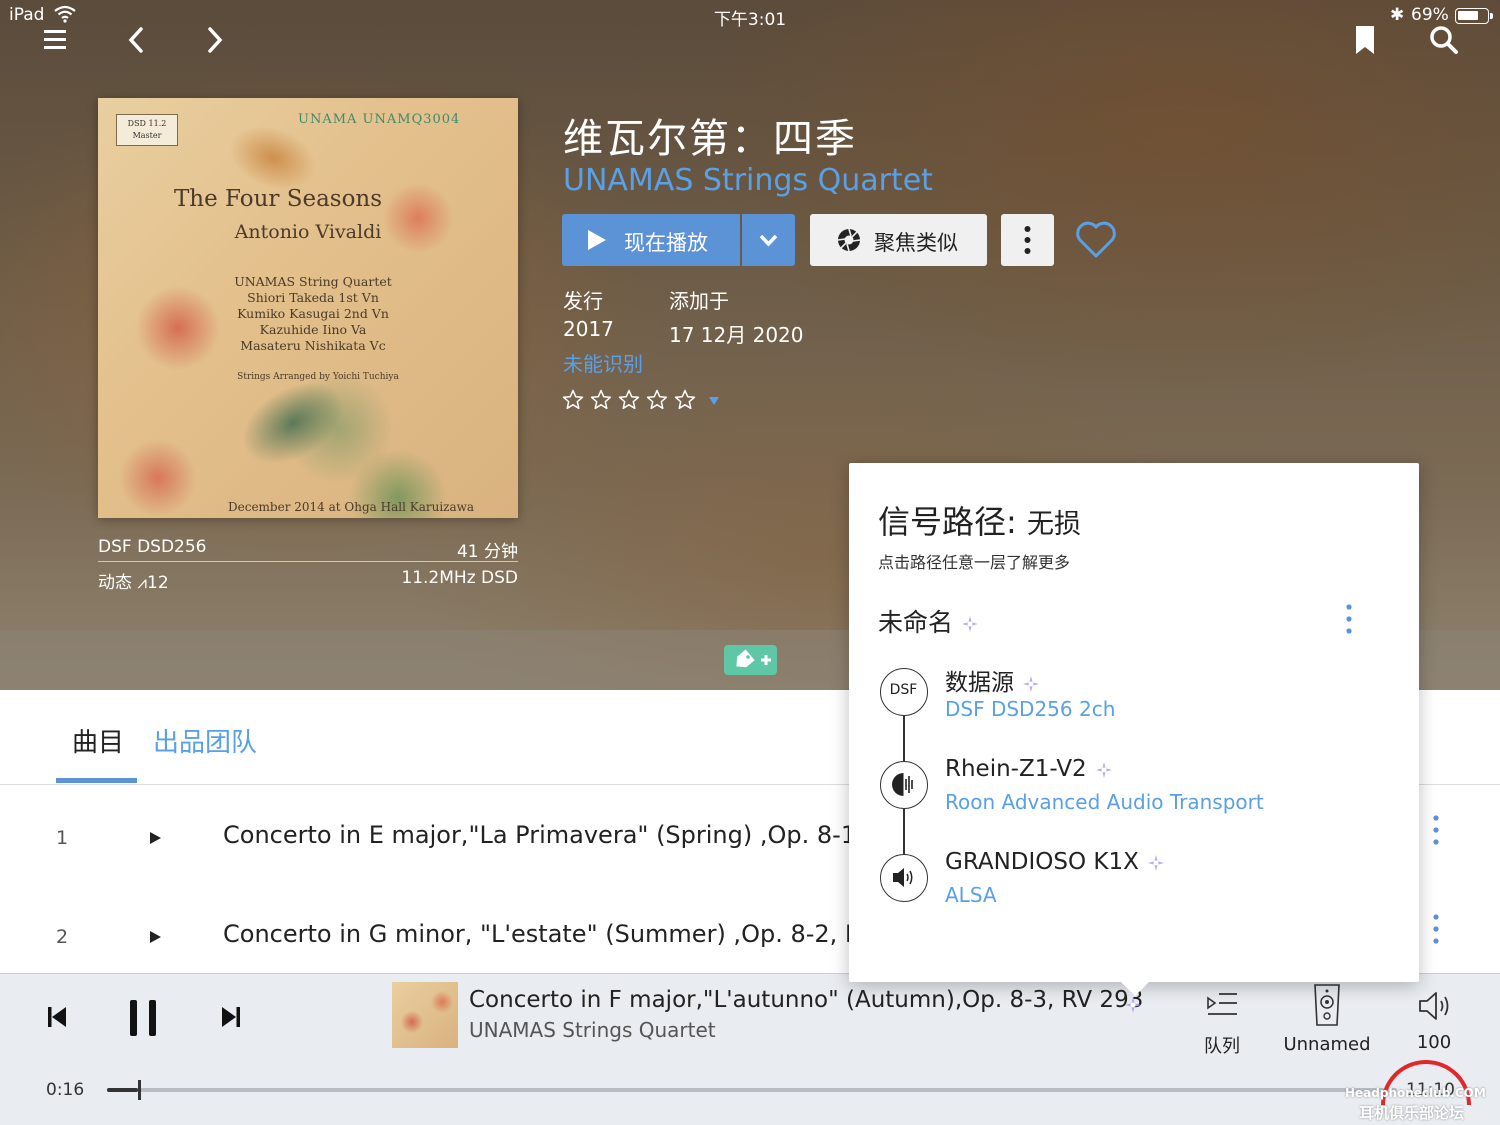 The image size is (1500, 1125). I want to click on track-number: 2, so click(62, 937).